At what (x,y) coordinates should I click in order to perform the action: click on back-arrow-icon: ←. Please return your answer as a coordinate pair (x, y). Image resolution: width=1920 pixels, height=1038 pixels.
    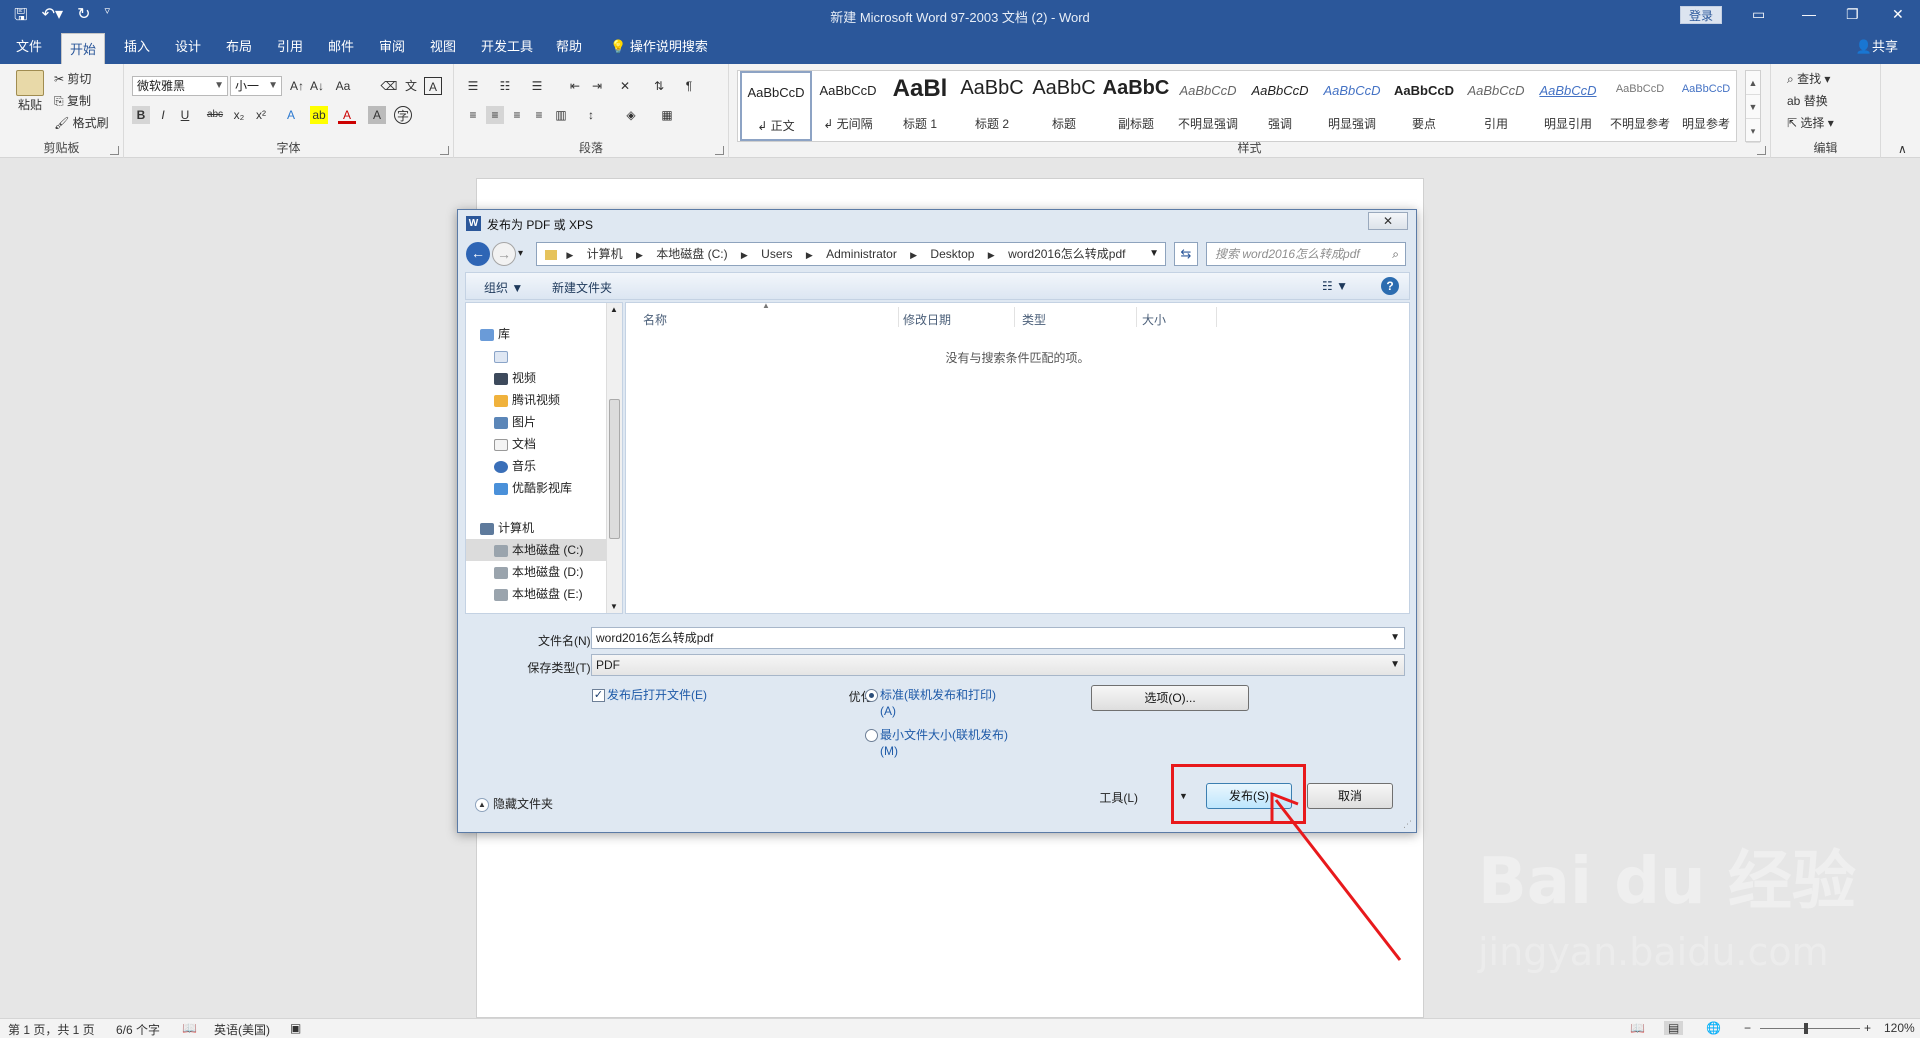
    Looking at the image, I should click on (478, 254).